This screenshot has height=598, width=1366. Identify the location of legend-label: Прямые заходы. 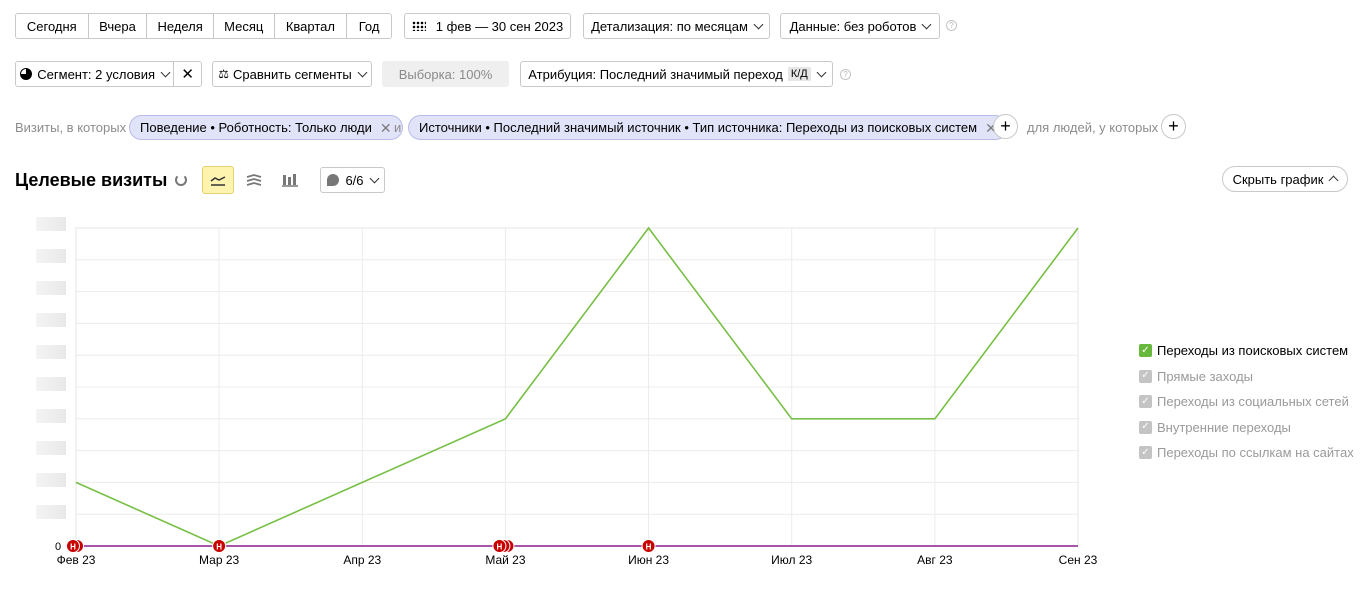
(1205, 376).